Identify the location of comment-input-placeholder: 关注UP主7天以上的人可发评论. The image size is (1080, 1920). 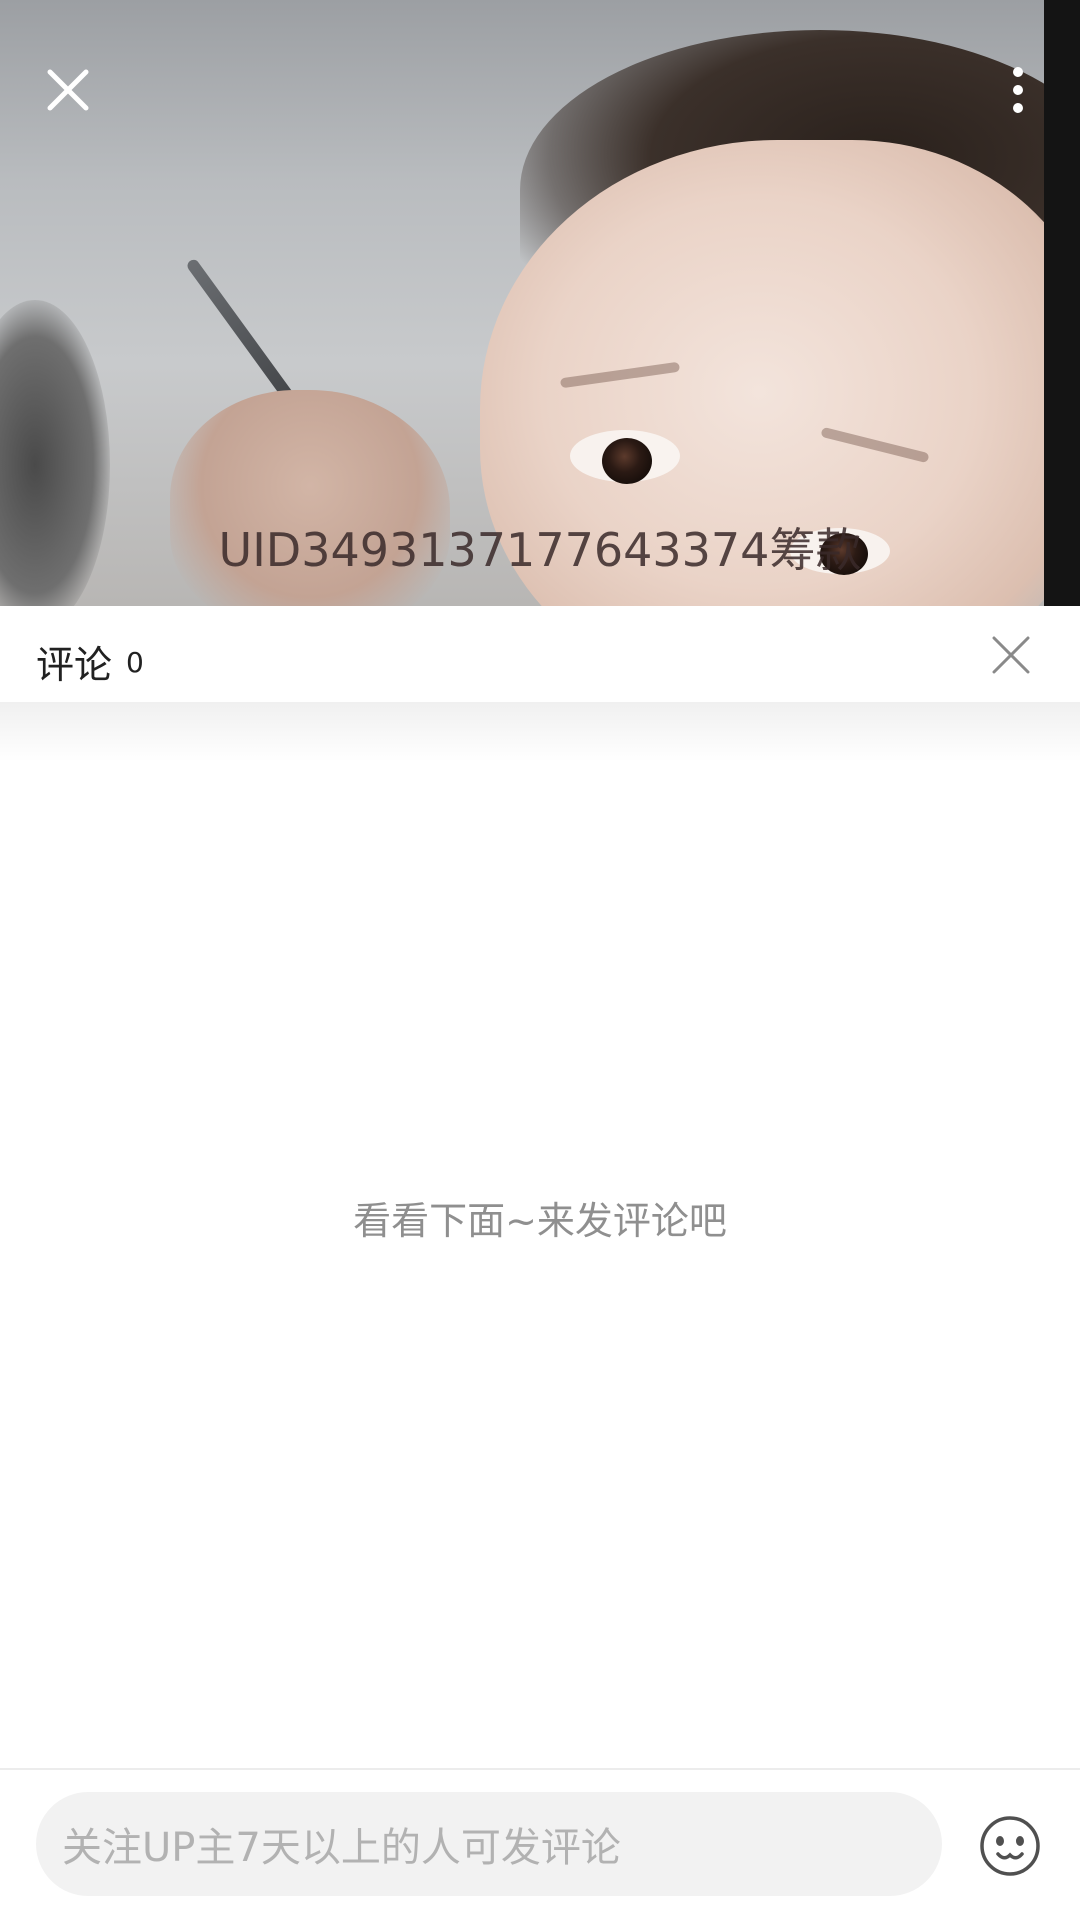
(341, 1848).